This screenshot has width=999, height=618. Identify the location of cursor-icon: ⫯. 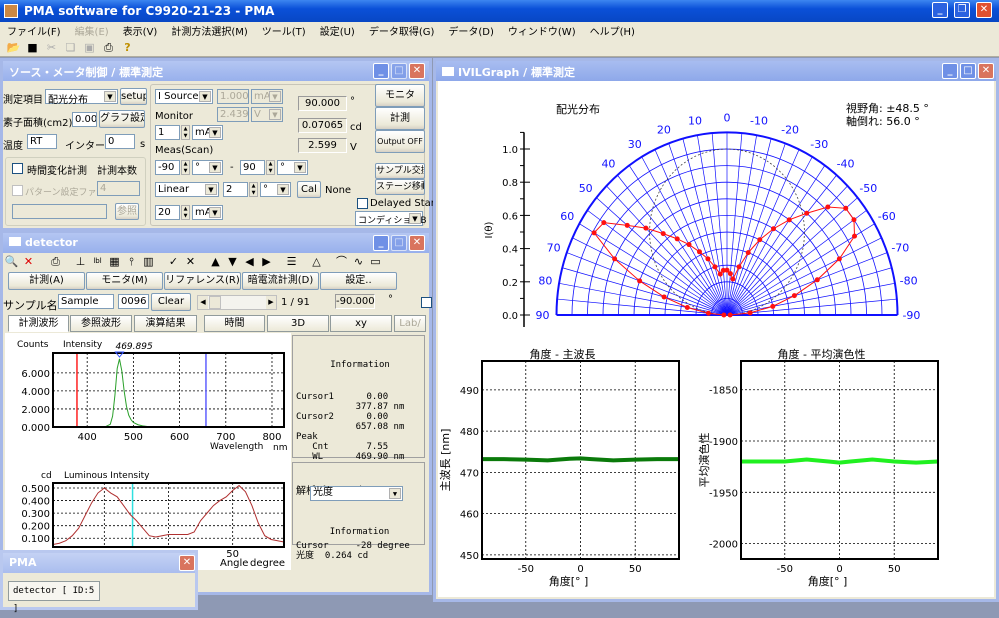
(131, 261).